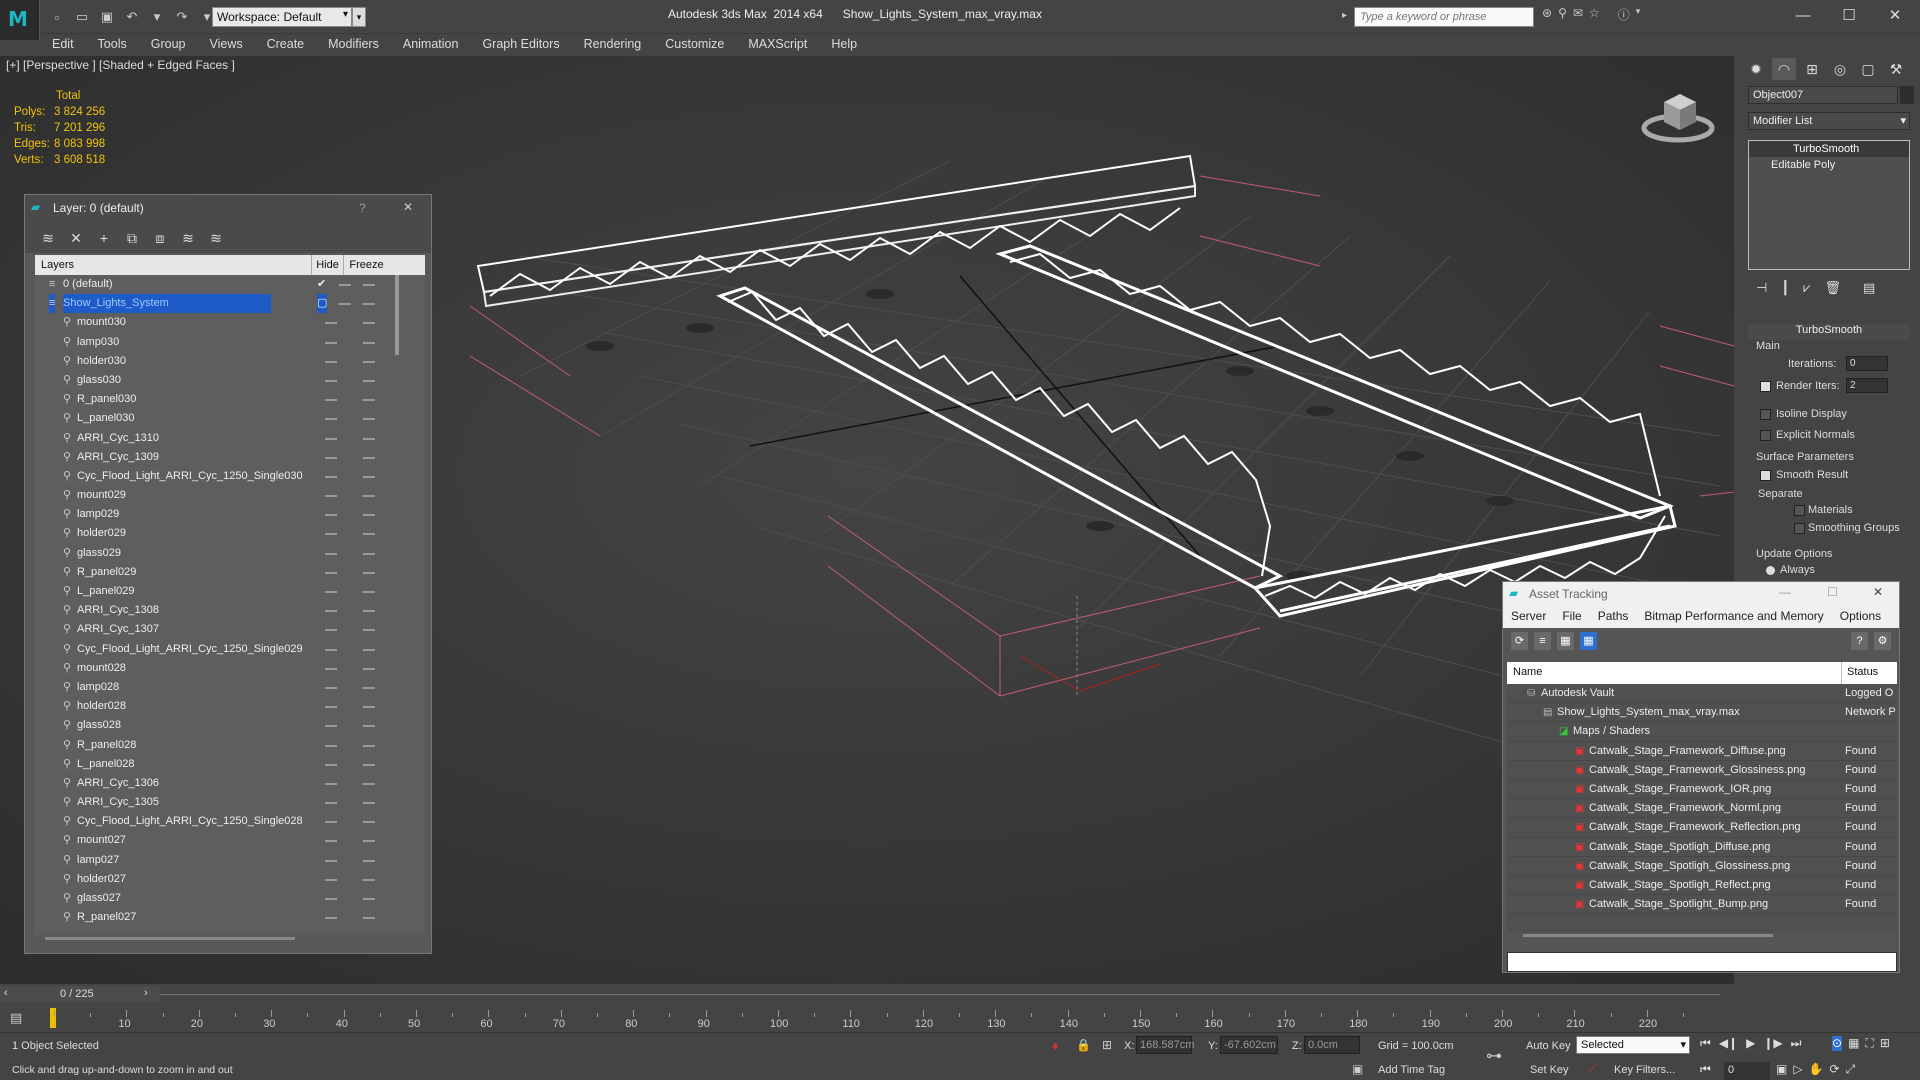 The image size is (1920, 1080). Describe the element at coordinates (1613, 617) in the screenshot. I see `menu-paths: Paths` at that location.